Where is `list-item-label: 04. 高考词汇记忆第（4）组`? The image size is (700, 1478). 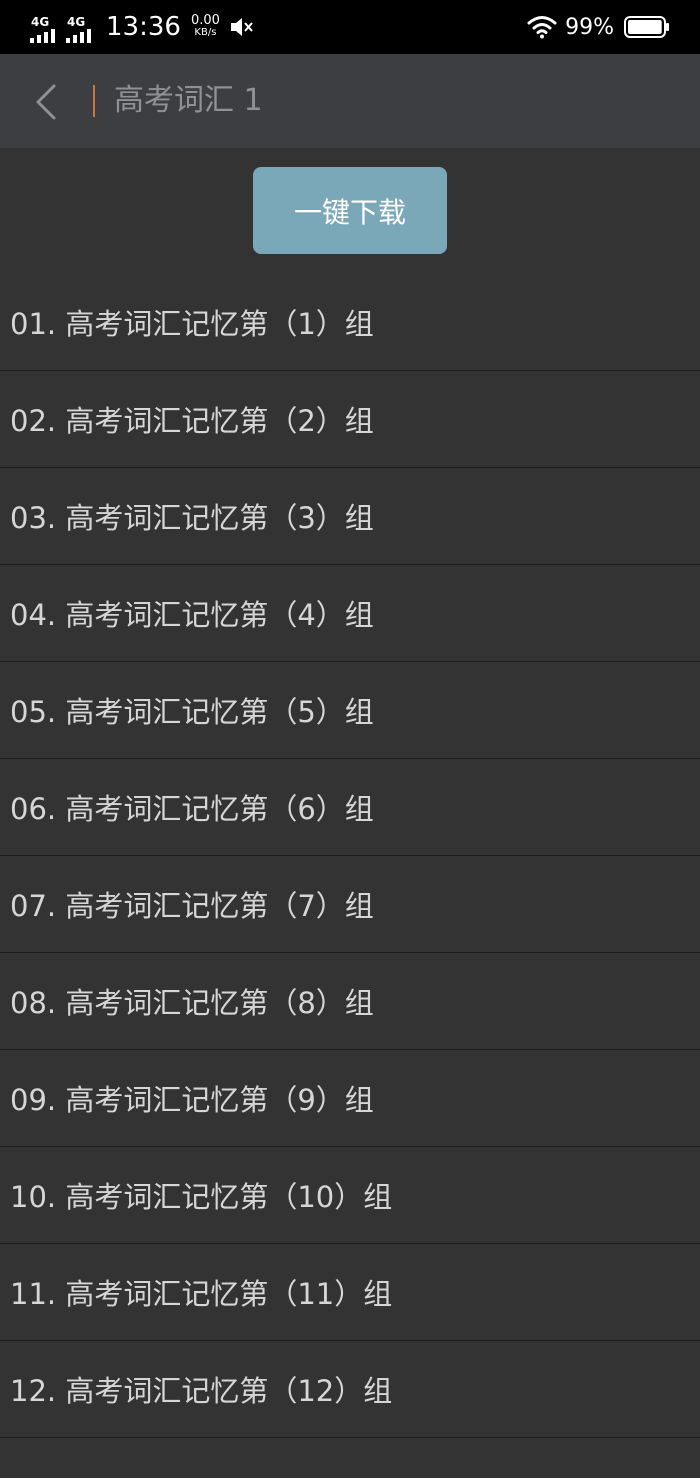 list-item-label: 04. 高考词汇记忆第（4）组 is located at coordinates (192, 615).